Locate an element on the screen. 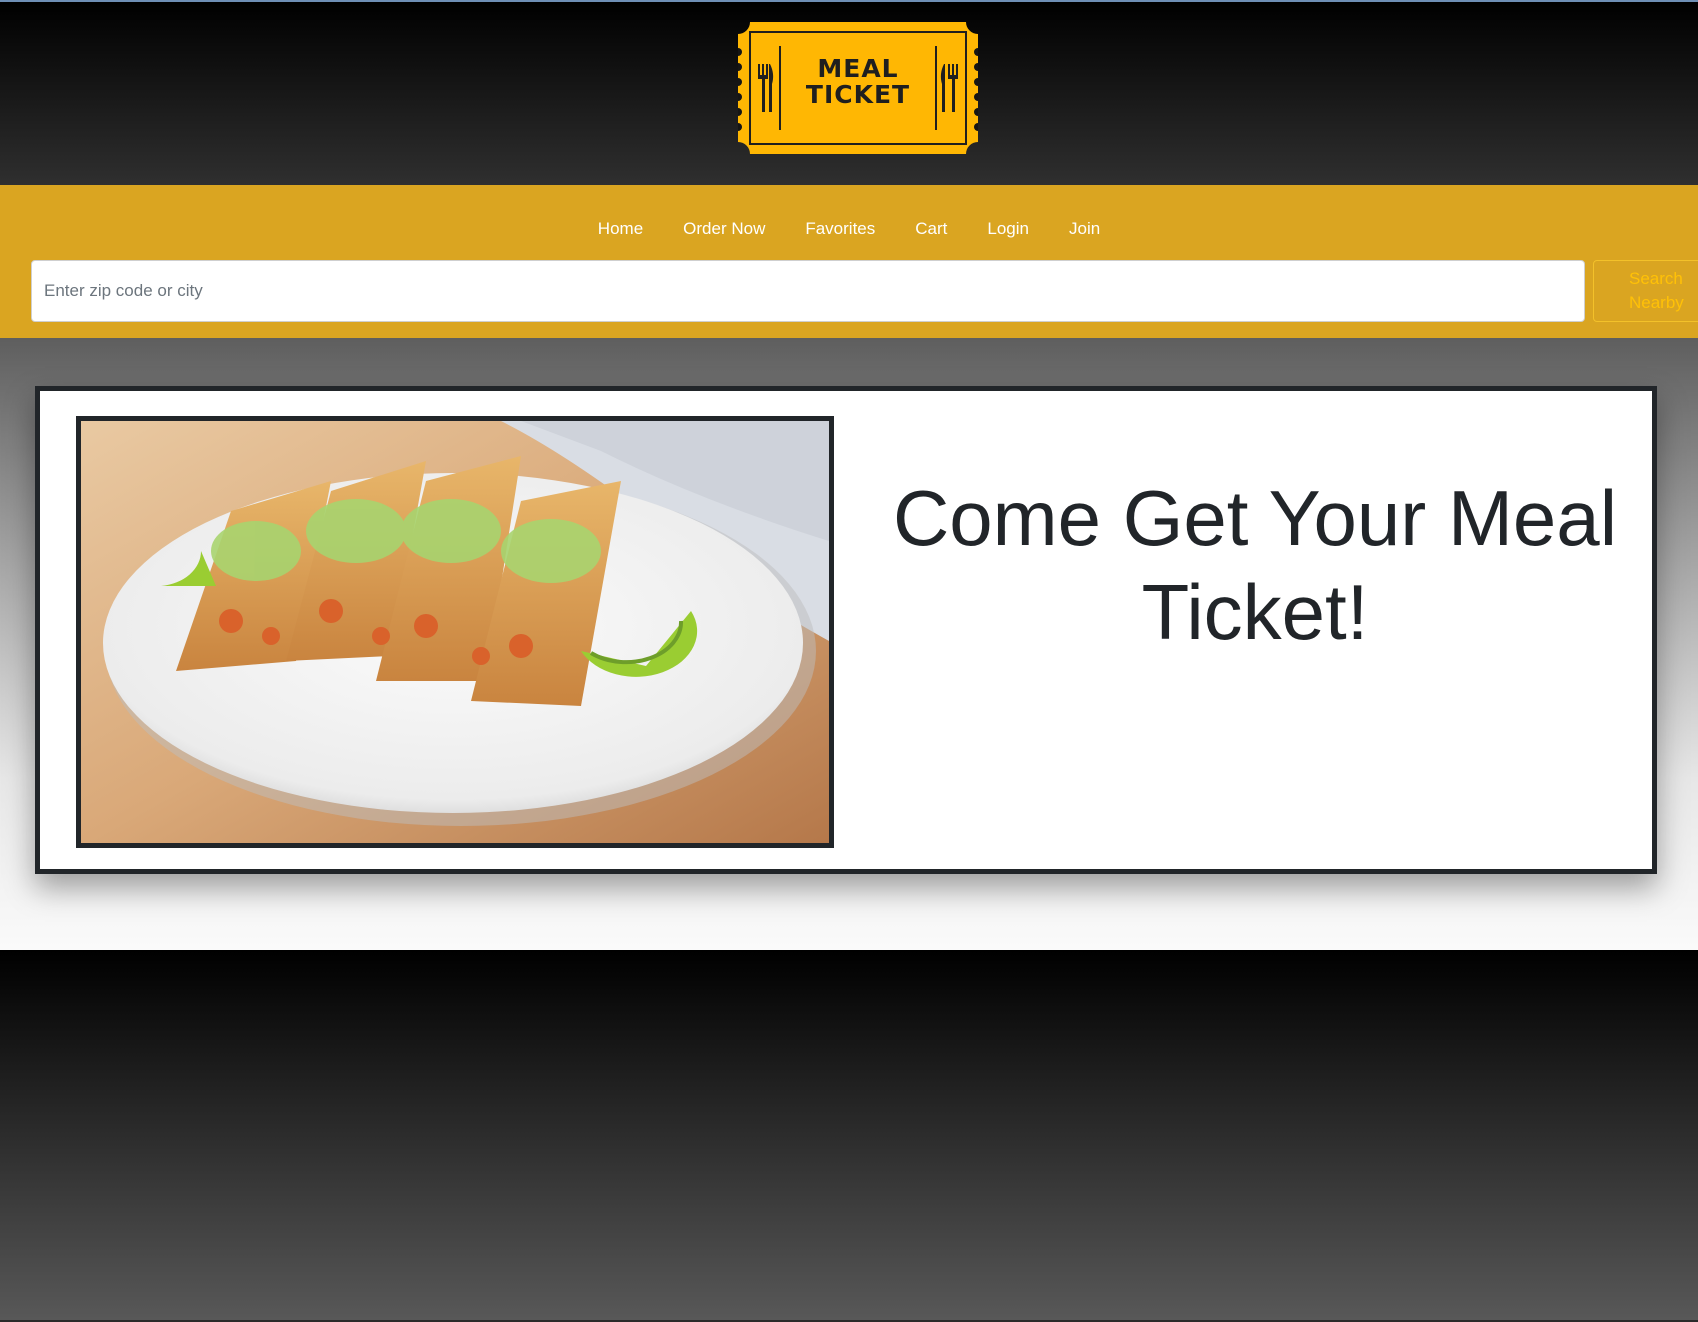 The width and height of the screenshot is (1698, 1322). location-search-input is located at coordinates (808, 291).